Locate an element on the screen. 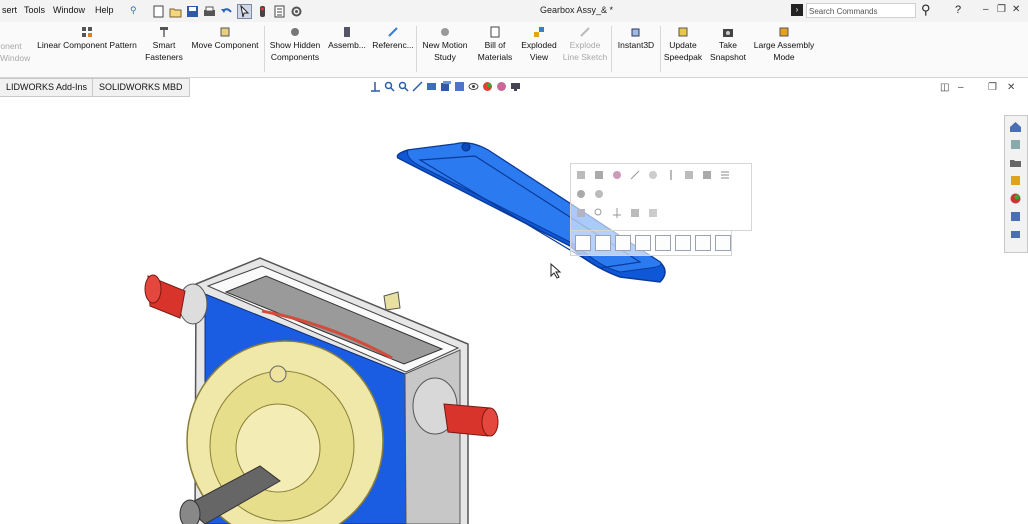 This screenshot has height=524, width=1028. transparency-icon is located at coordinates (653, 175).